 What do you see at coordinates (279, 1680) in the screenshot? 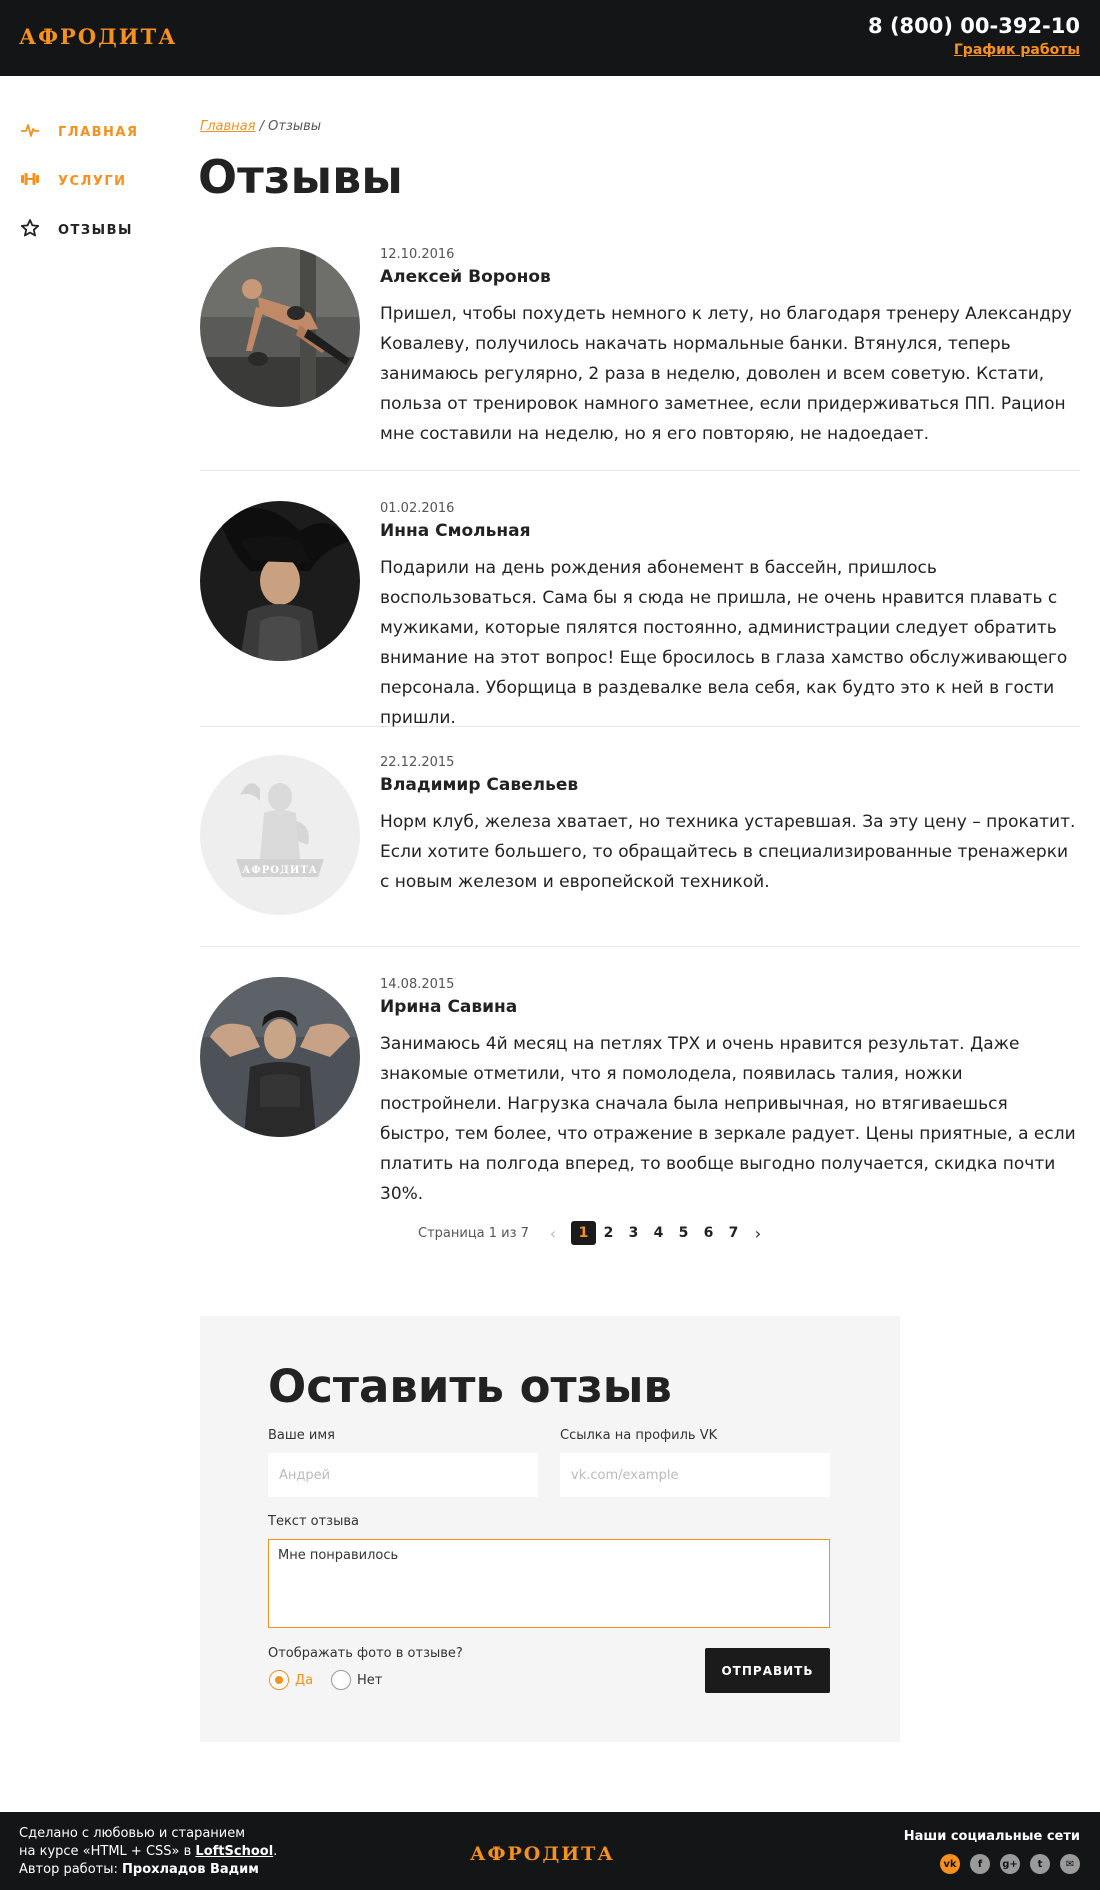
I see `radio-checked-icon` at bounding box center [279, 1680].